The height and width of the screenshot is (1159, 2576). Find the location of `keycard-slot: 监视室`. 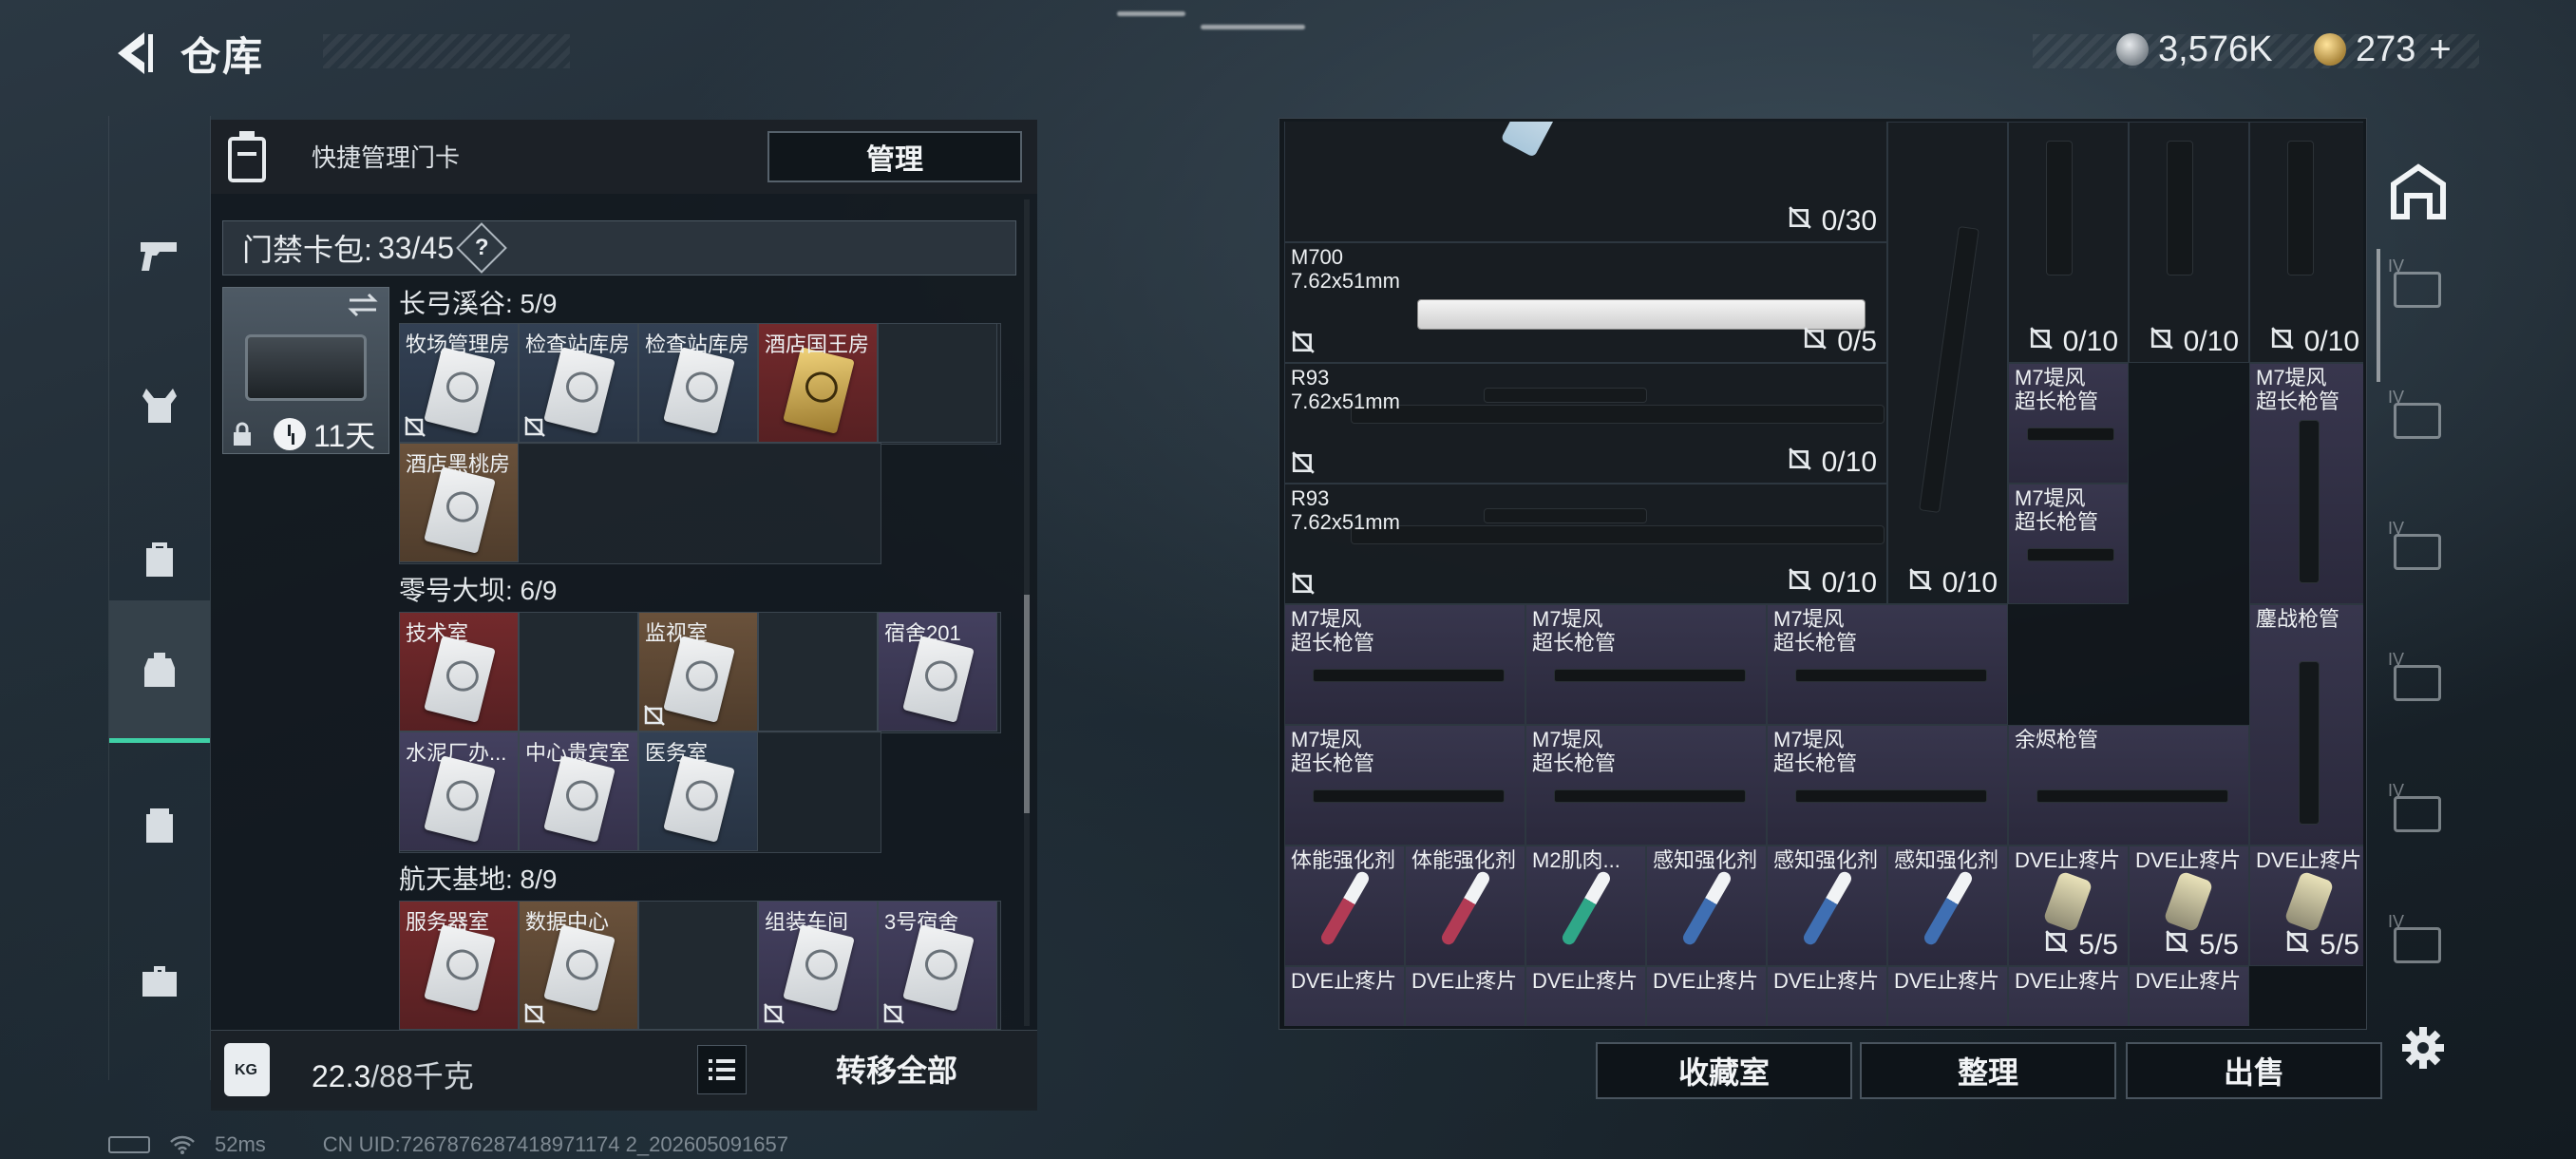

keycard-slot: 监视室 is located at coordinates (698, 672).